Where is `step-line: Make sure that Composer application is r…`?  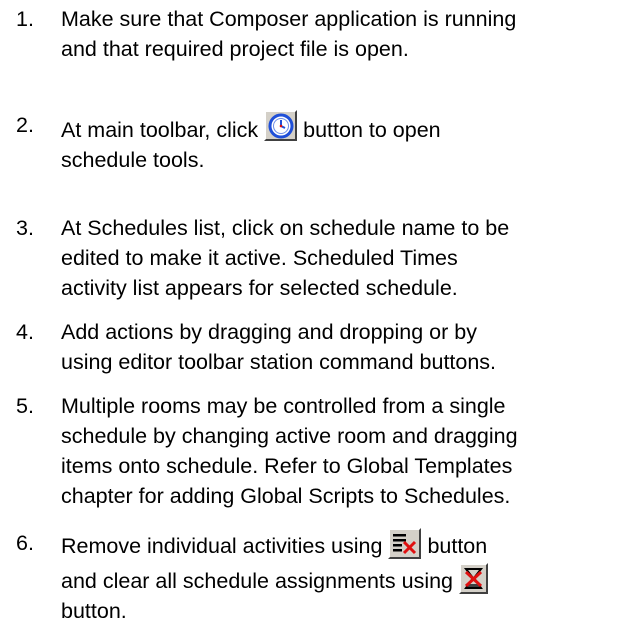 step-line: Make sure that Composer application is r… is located at coordinates (289, 19).